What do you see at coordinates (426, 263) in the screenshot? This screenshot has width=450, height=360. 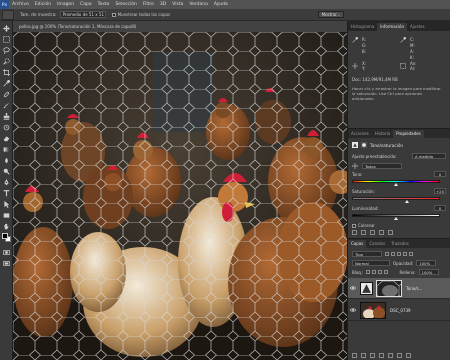 I see `opacity-field: 100%` at bounding box center [426, 263].